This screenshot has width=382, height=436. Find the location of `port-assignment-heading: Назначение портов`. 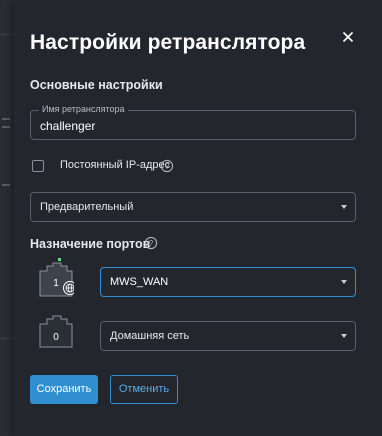

port-assignment-heading: Назначение портов is located at coordinates (90, 244).